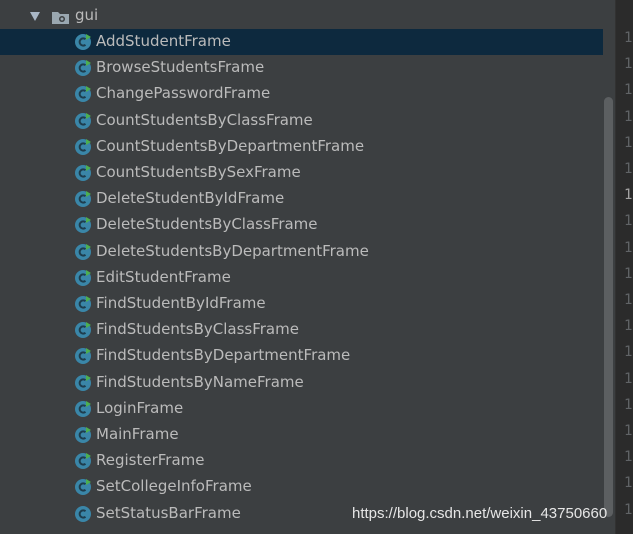 The height and width of the screenshot is (534, 633). I want to click on tree-item-label: DeleteStudentsByClassFrame, so click(207, 224).